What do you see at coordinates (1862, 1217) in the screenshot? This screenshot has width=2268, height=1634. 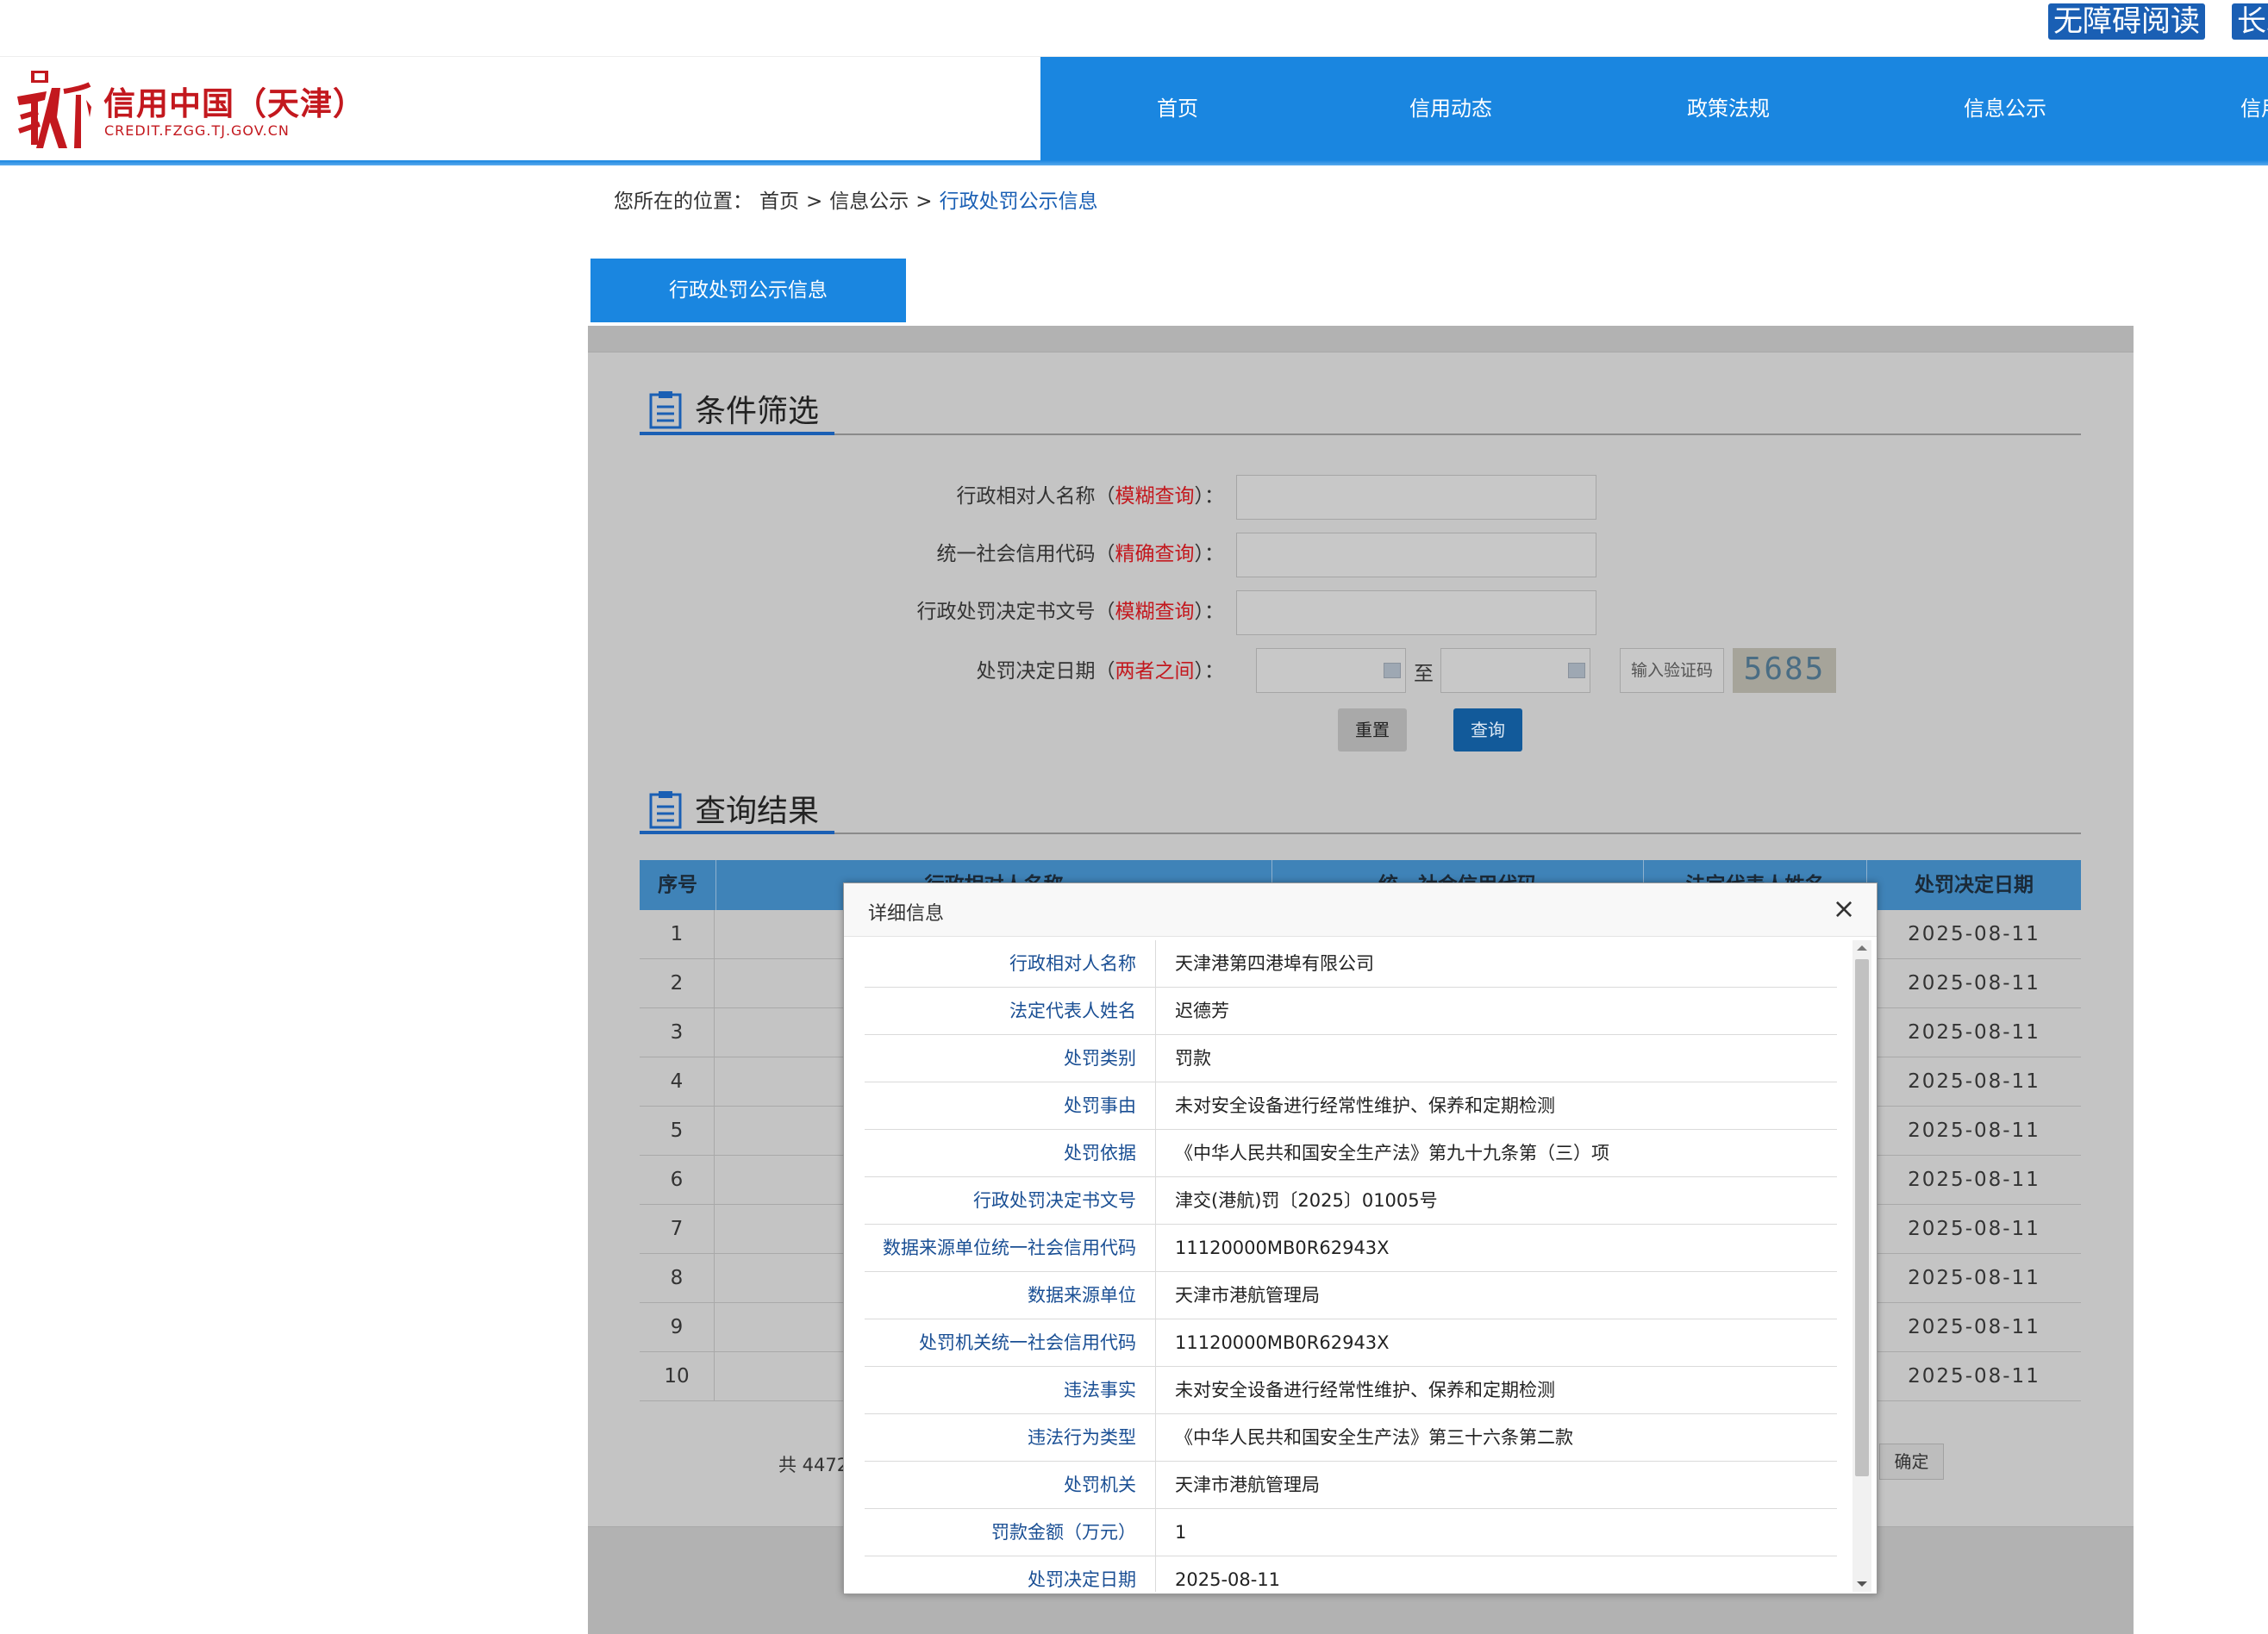 I see `scroll-thumb` at bounding box center [1862, 1217].